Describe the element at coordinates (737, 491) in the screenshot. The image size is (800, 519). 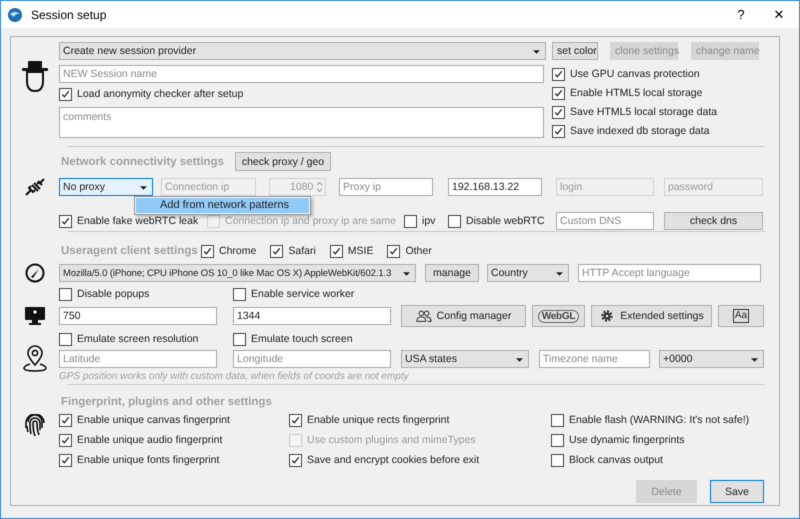
I see `save-button: Save` at that location.